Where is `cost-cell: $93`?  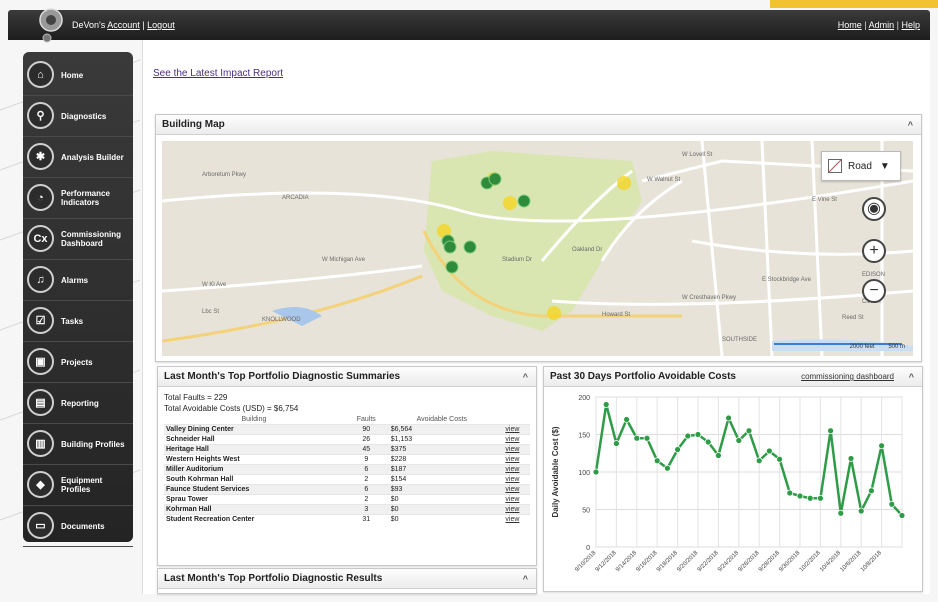 cost-cell: $93 is located at coordinates (441, 489).